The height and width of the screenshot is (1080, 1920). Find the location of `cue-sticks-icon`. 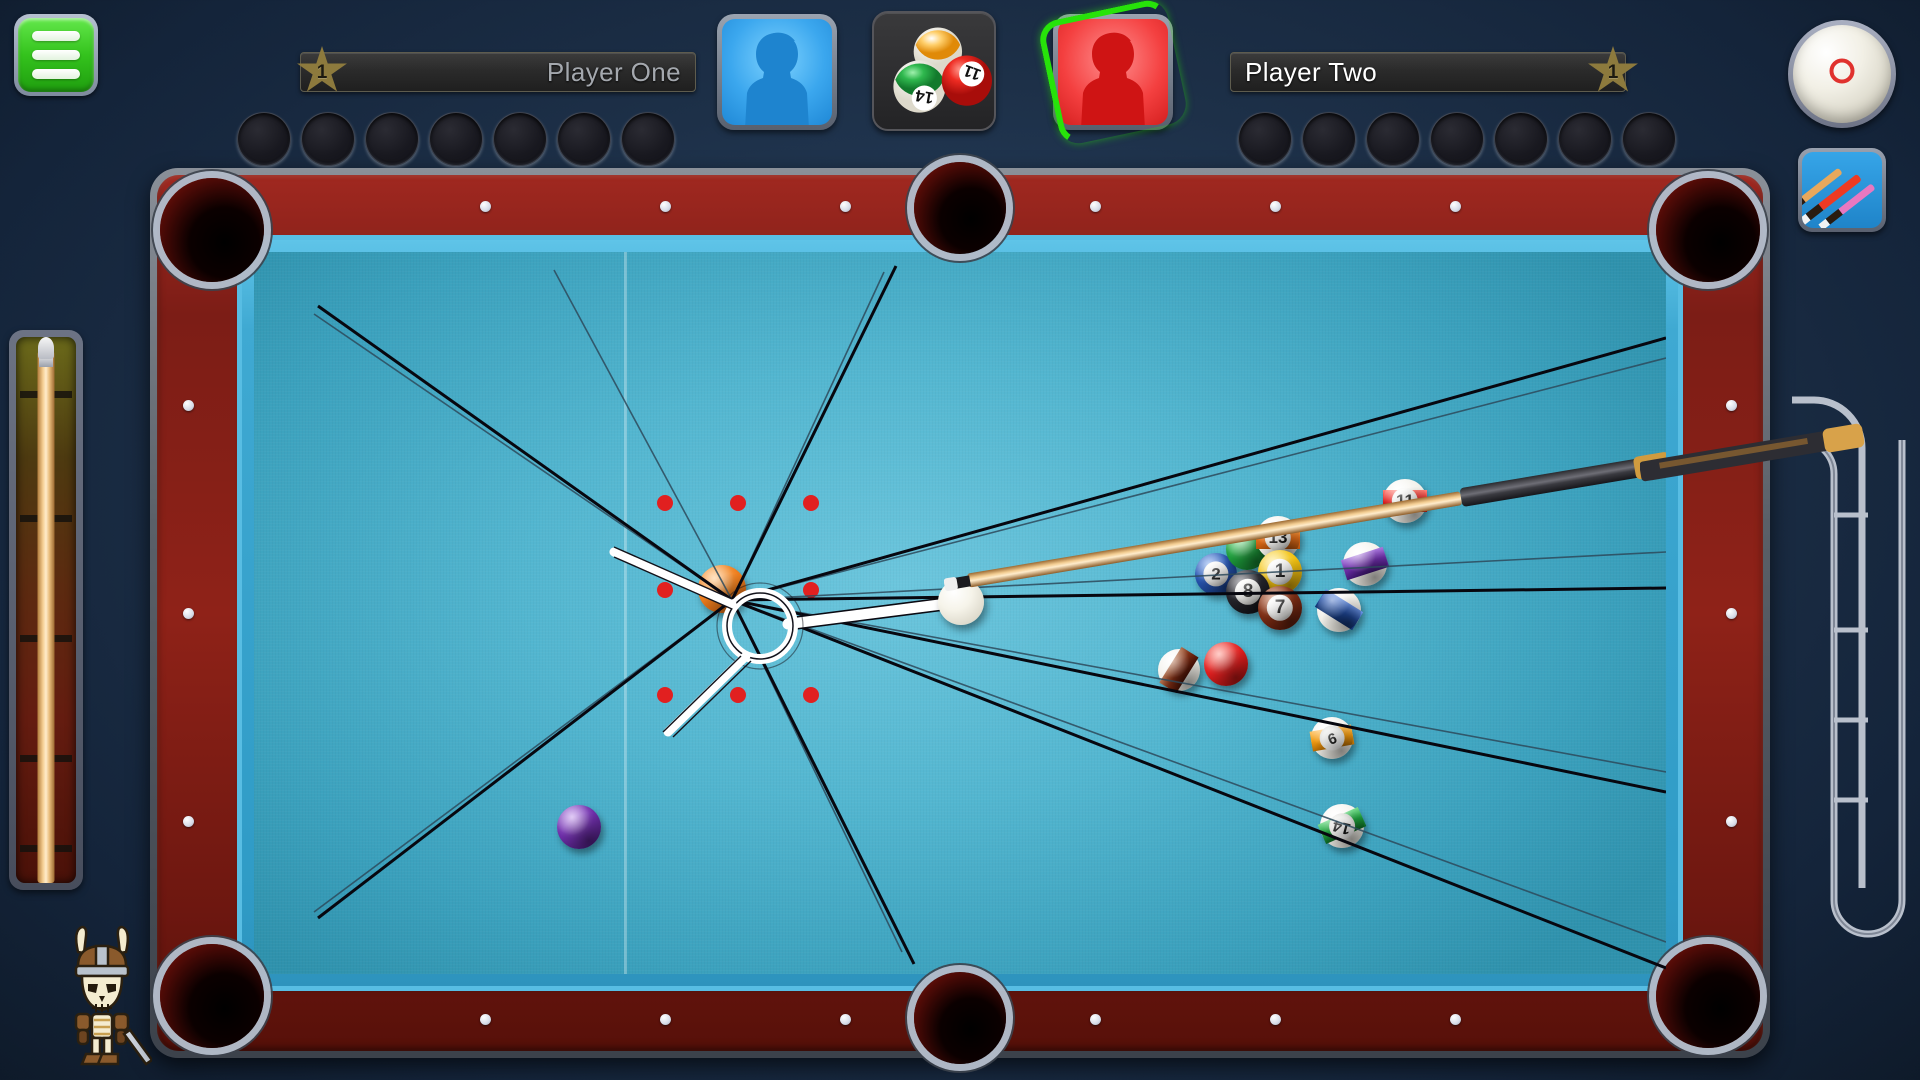

cue-sticks-icon is located at coordinates (1842, 190).